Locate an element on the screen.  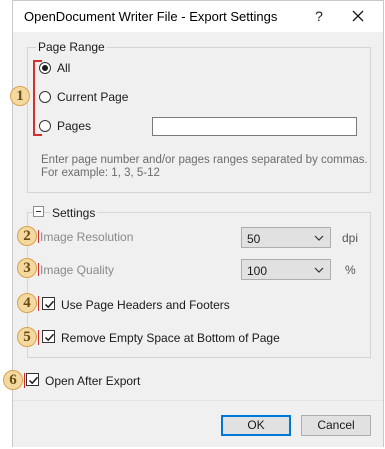
image-resolution-unit: dpi is located at coordinates (350, 238).